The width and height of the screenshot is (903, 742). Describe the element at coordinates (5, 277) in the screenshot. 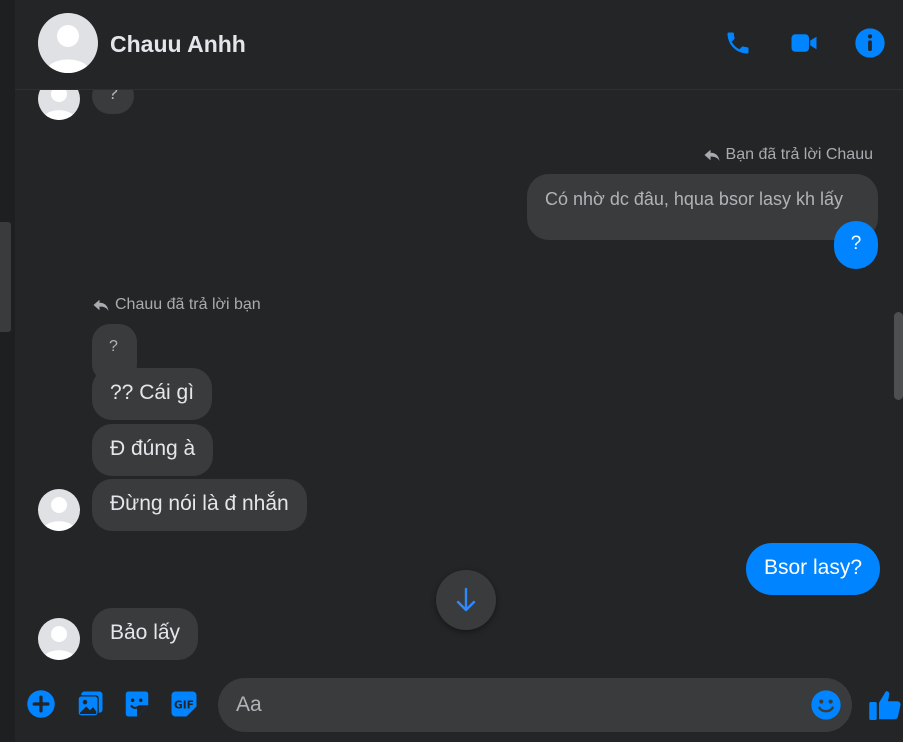

I see `left-panel-scrollbar` at that location.